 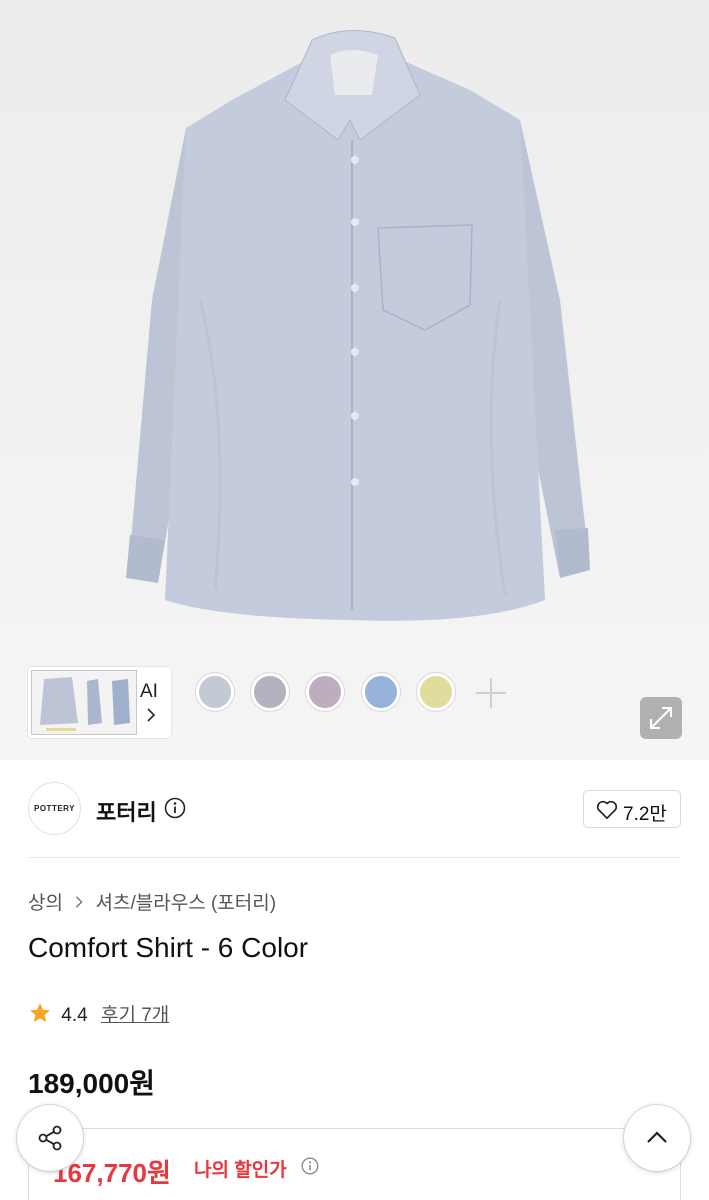 I want to click on brand-name: 포터리, so click(x=126, y=811).